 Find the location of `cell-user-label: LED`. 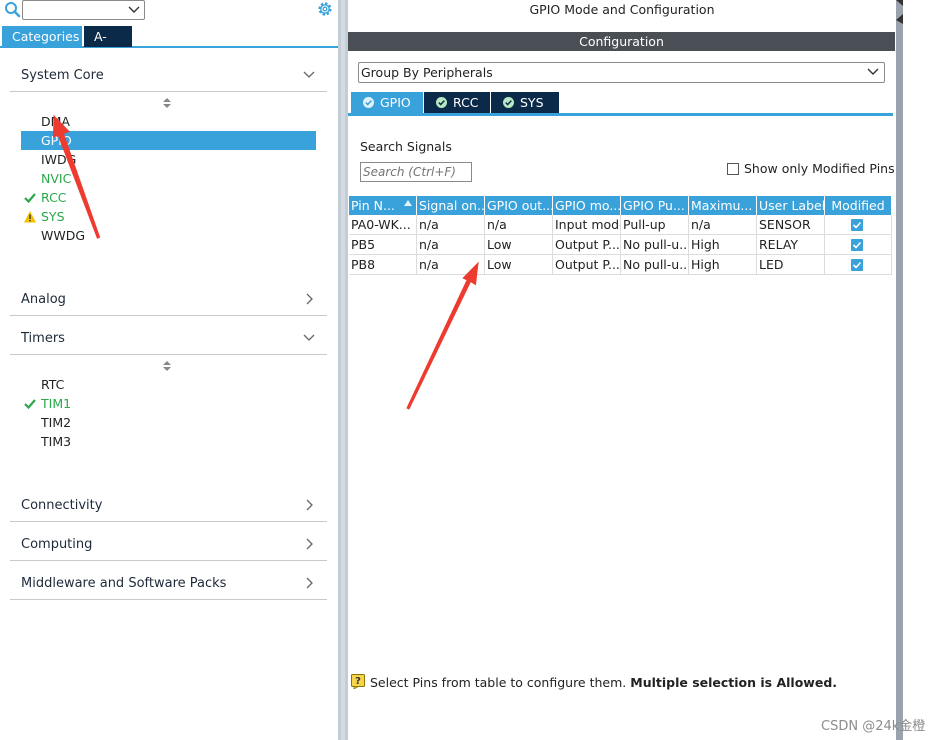

cell-user-label: LED is located at coordinates (791, 265).